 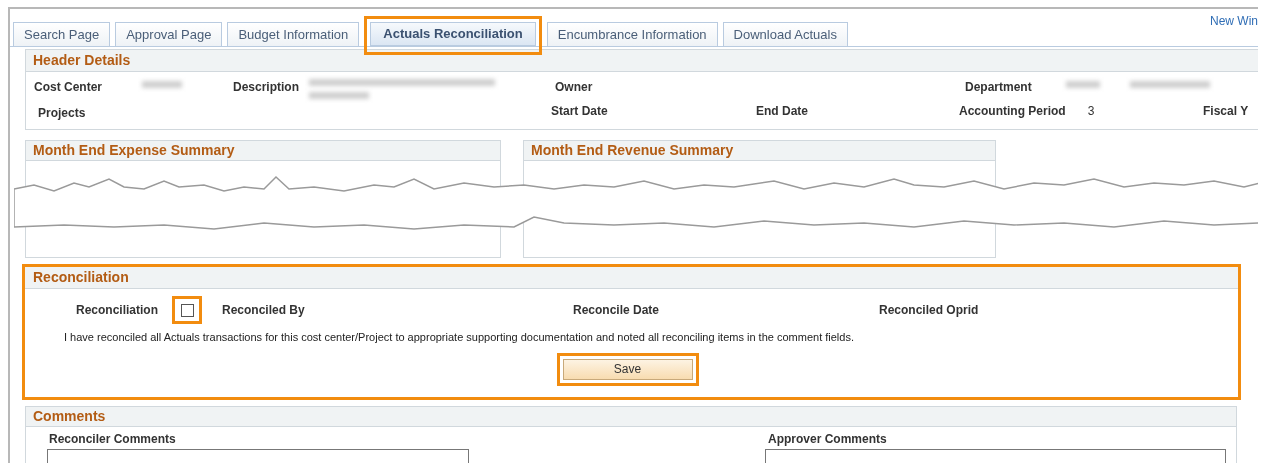 What do you see at coordinates (81, 277) in the screenshot?
I see `section-title: Reconciliation` at bounding box center [81, 277].